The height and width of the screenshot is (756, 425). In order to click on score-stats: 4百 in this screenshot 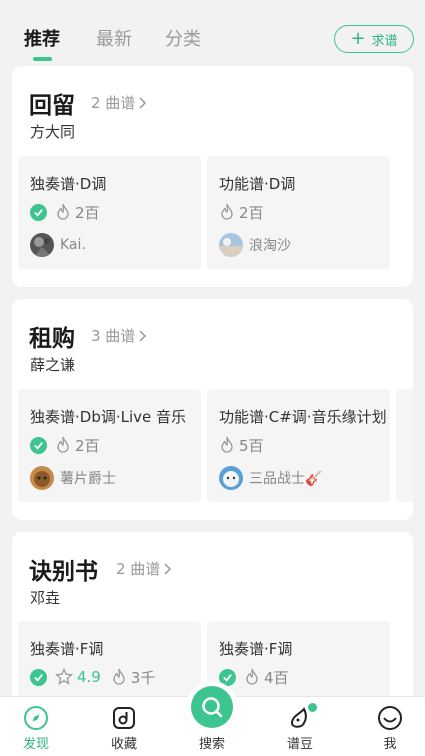, I will do `click(254, 677)`.